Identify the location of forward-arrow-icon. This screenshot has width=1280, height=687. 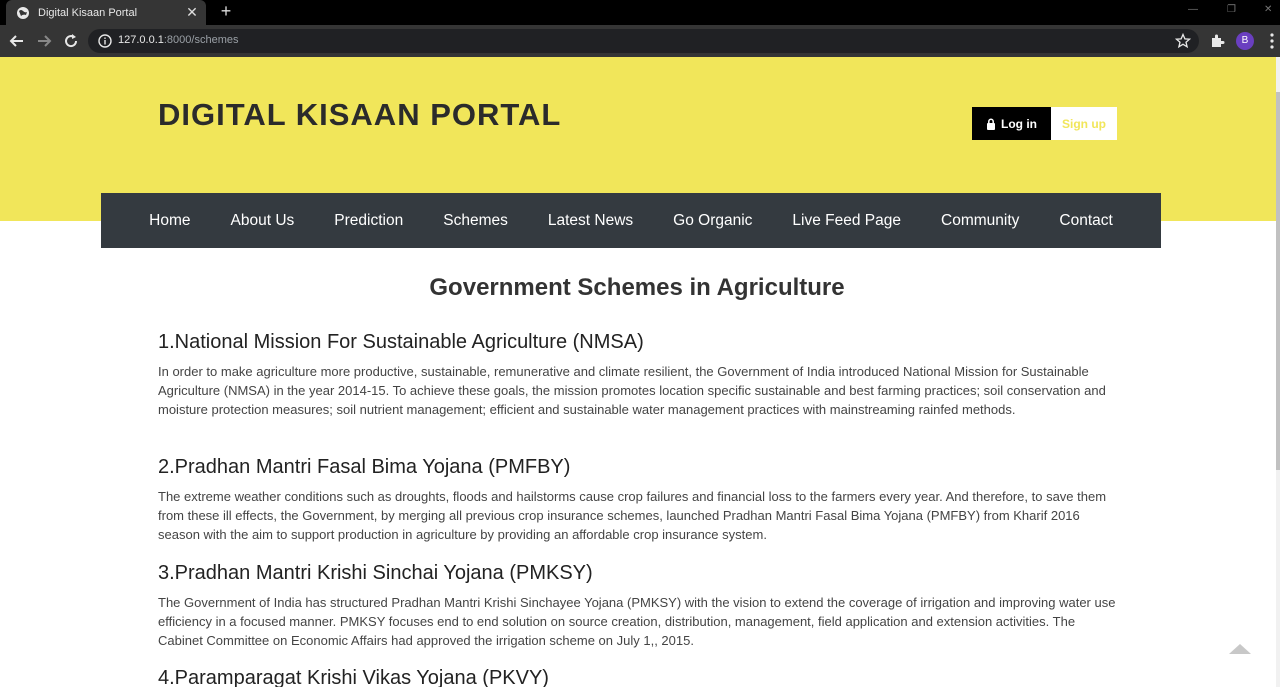
(44, 41).